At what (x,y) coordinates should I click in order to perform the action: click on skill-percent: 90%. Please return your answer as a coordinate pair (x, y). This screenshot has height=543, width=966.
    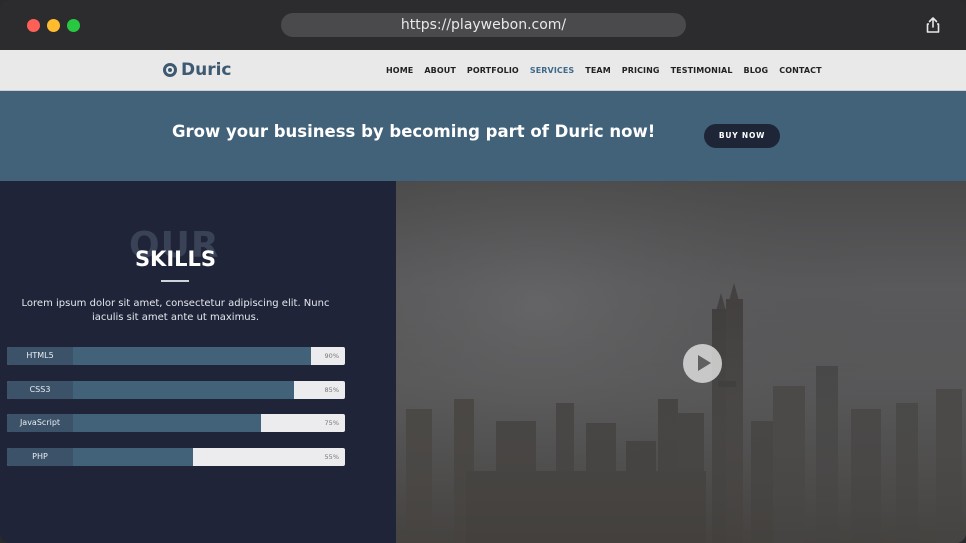
    Looking at the image, I should click on (331, 356).